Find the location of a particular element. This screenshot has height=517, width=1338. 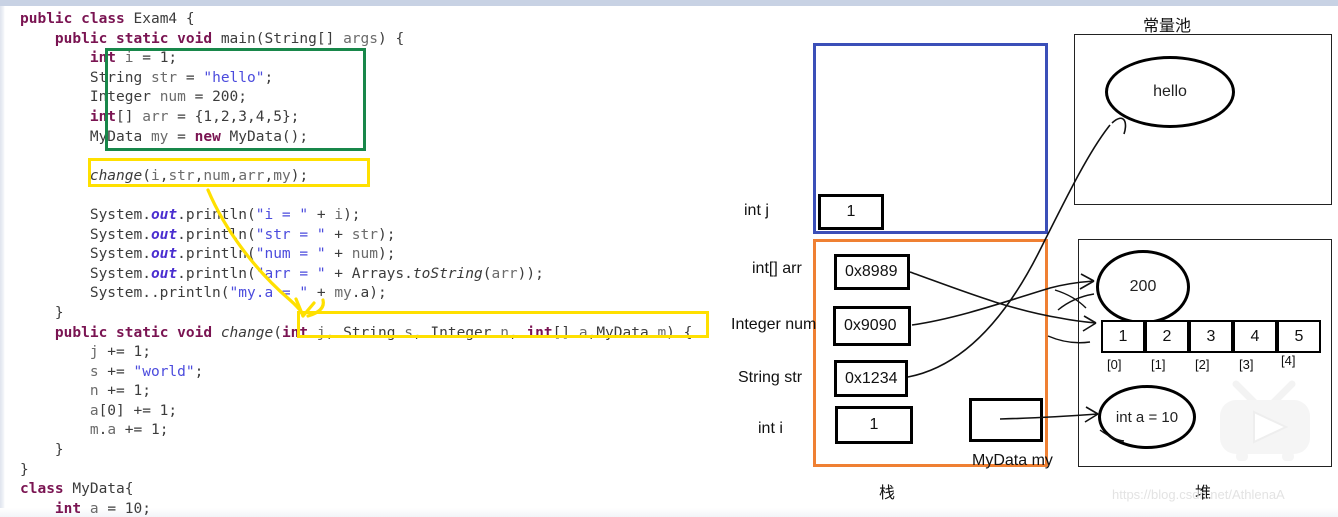

heap-array-index-2: [2] is located at coordinates (1202, 364).